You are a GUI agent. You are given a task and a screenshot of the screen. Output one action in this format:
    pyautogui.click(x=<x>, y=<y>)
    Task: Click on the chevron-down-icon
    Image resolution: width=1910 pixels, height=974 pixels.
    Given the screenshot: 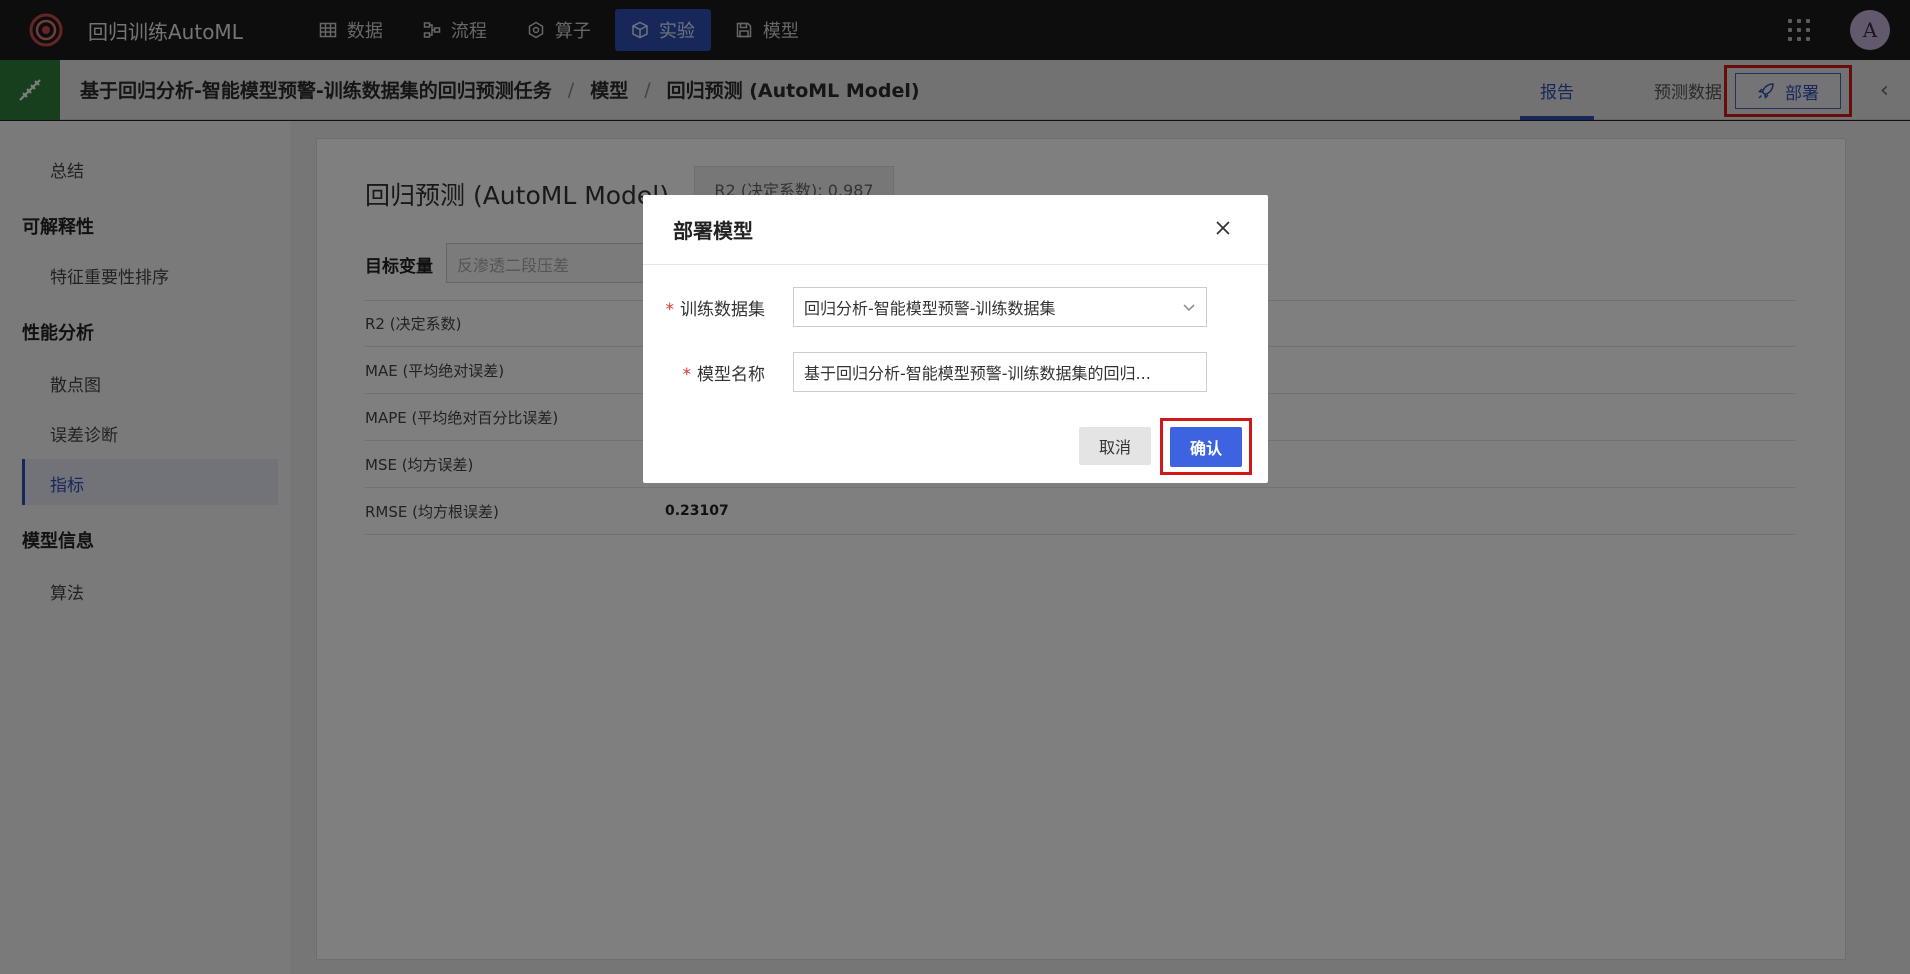 What is the action you would take?
    pyautogui.click(x=1189, y=308)
    